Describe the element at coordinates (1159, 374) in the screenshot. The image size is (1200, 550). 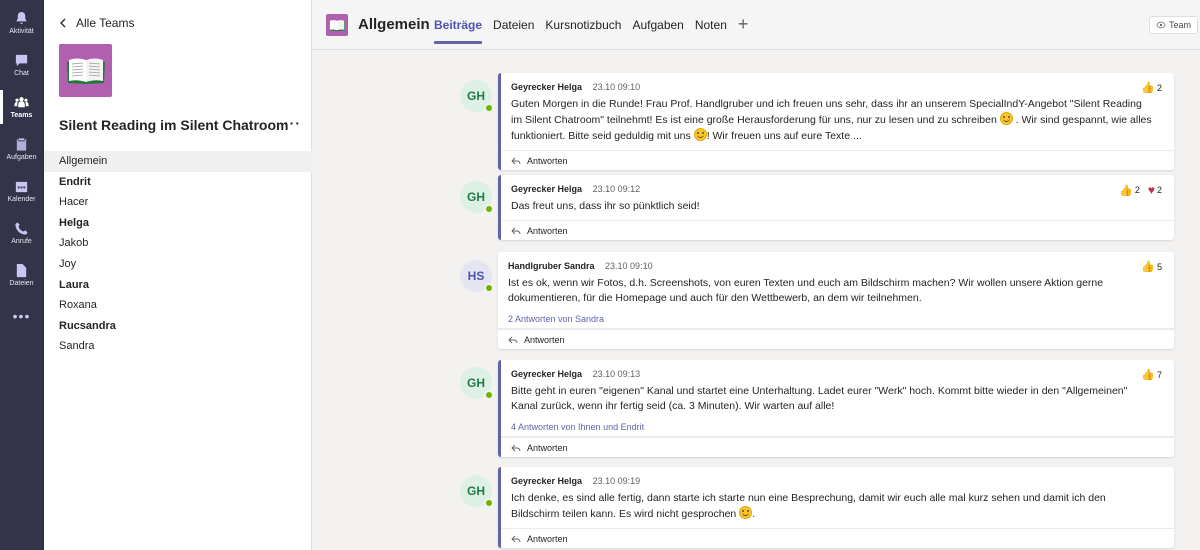
I see `like-count: 7` at that location.